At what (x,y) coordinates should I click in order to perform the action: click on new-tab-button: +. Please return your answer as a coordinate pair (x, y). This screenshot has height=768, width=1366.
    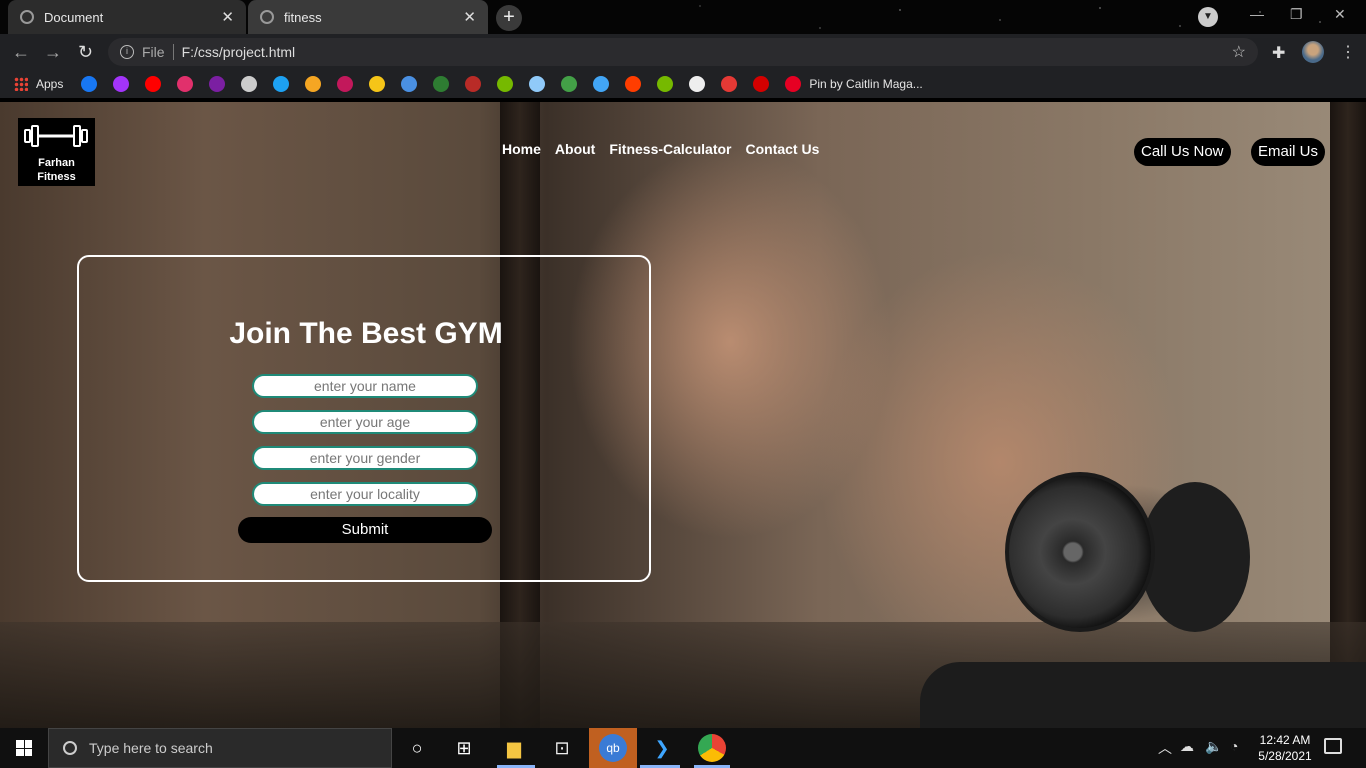
    Looking at the image, I should click on (509, 18).